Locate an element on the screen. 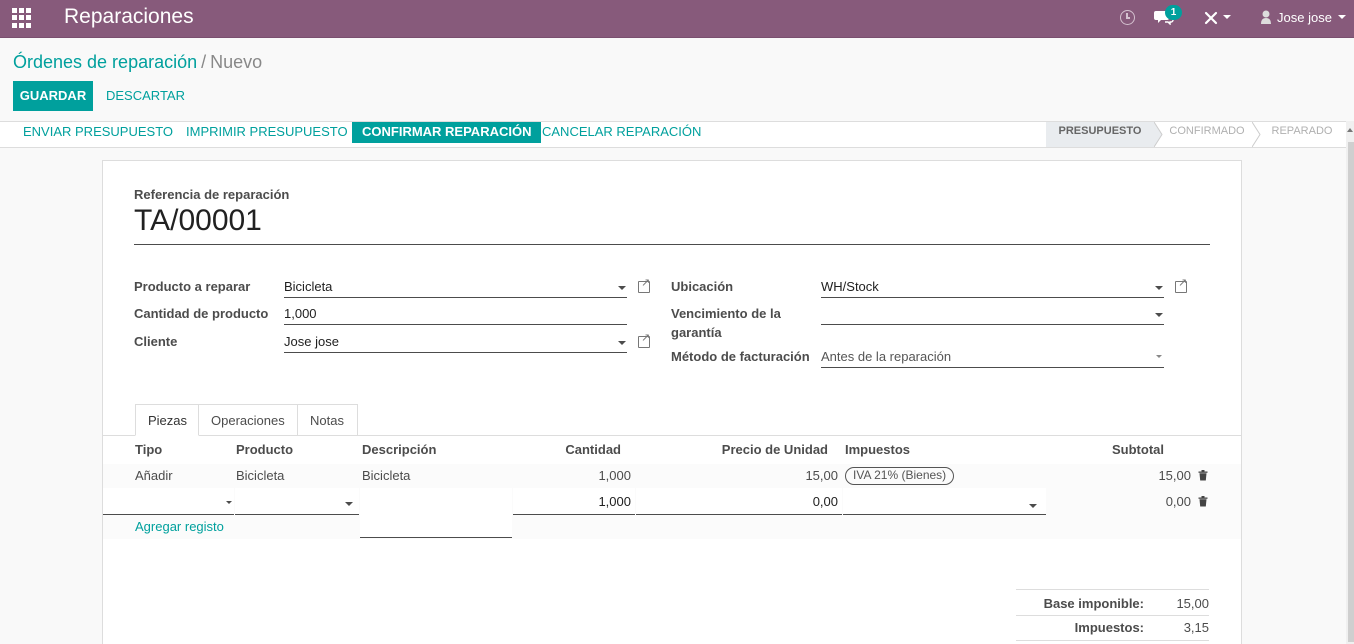 This screenshot has width=1354, height=644. new-row-taxes-select is located at coordinates (944, 501).